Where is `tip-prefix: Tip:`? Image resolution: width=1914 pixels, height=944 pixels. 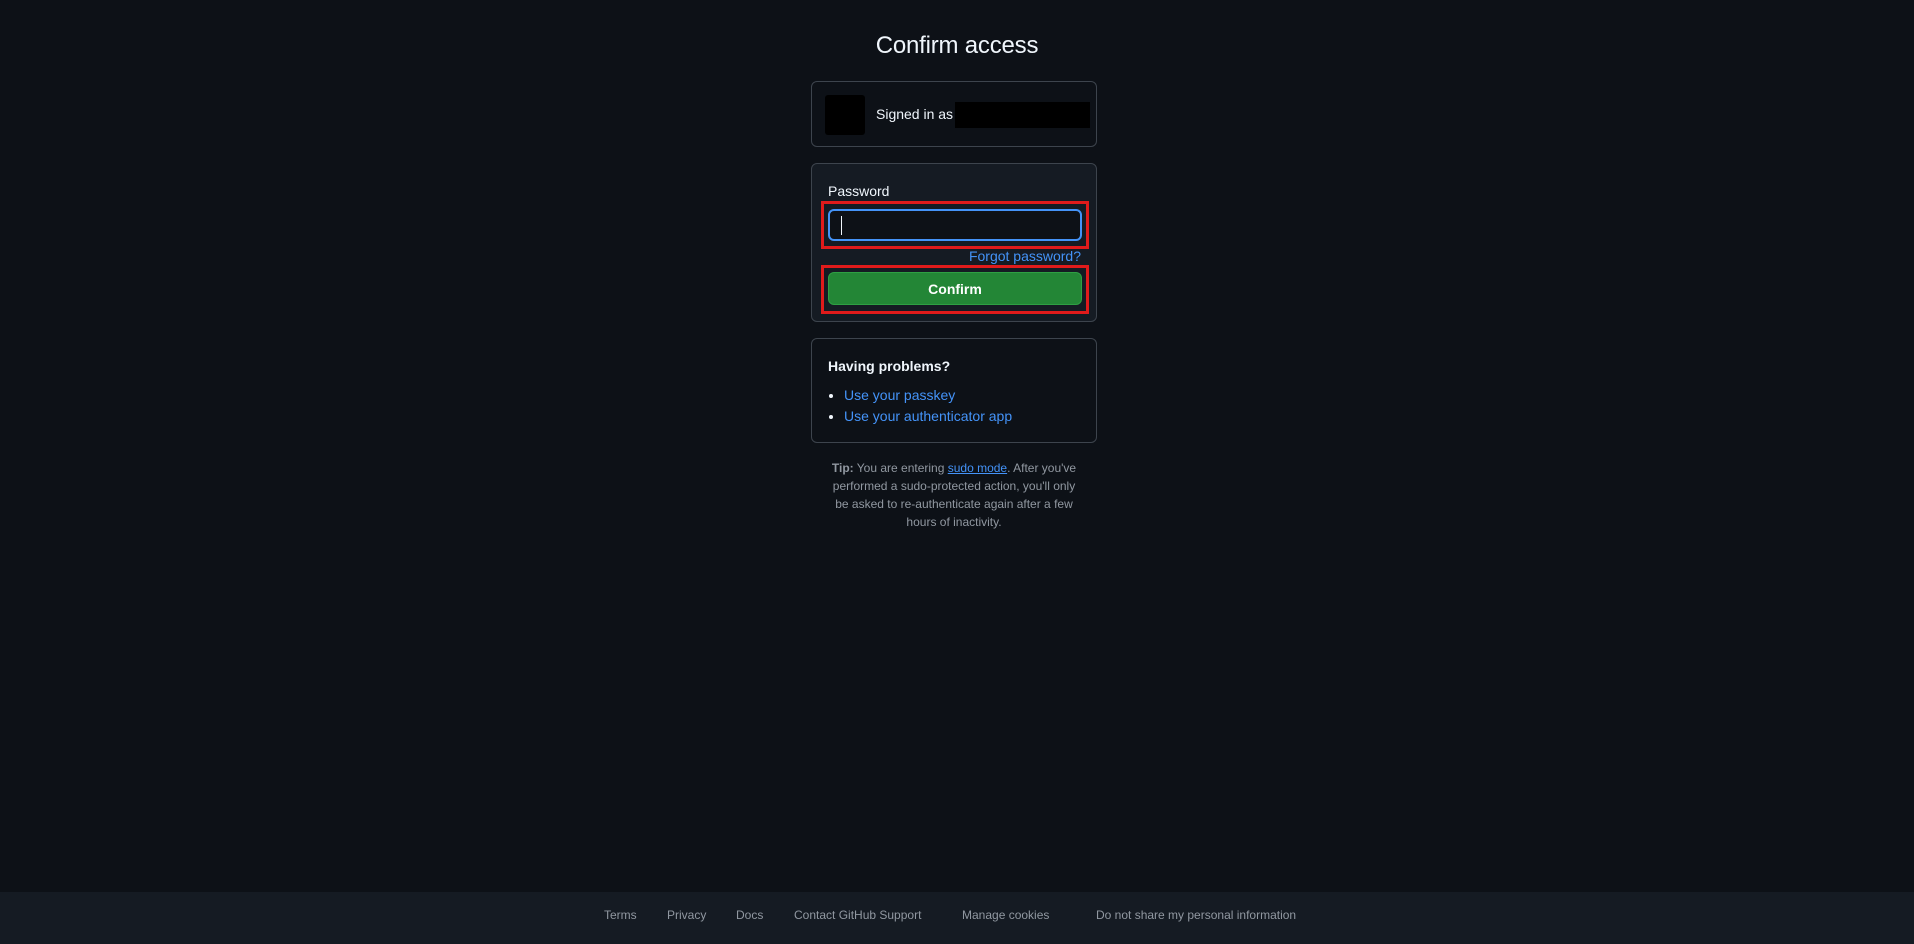 tip-prefix: Tip: is located at coordinates (842, 468).